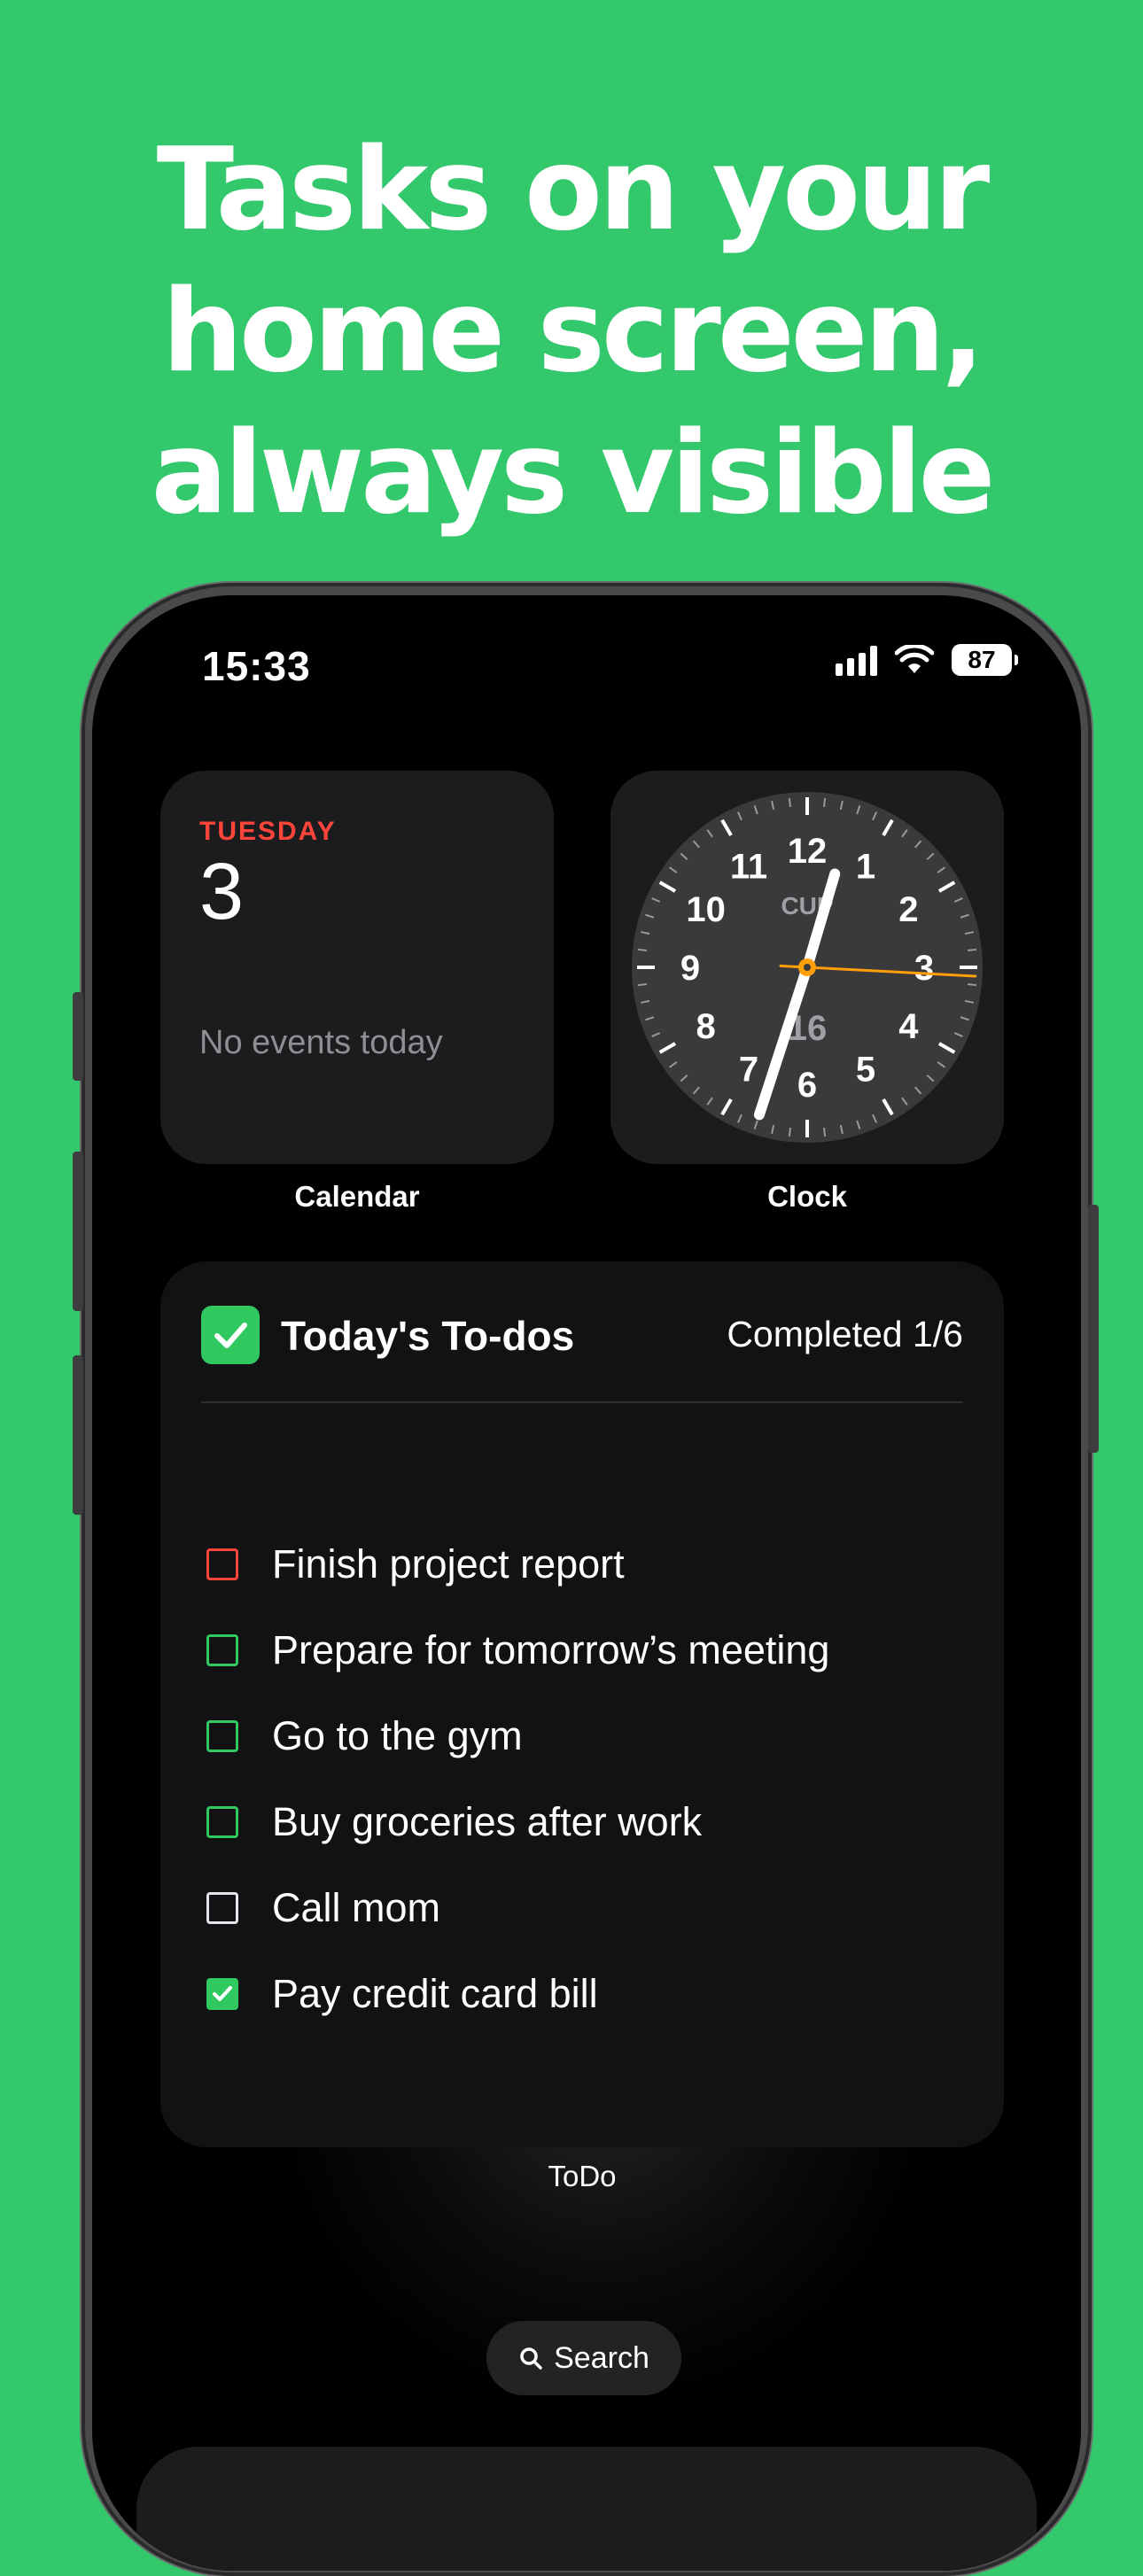 The image size is (1143, 2576). I want to click on task-item: Pay credit card bill, so click(402, 1994).